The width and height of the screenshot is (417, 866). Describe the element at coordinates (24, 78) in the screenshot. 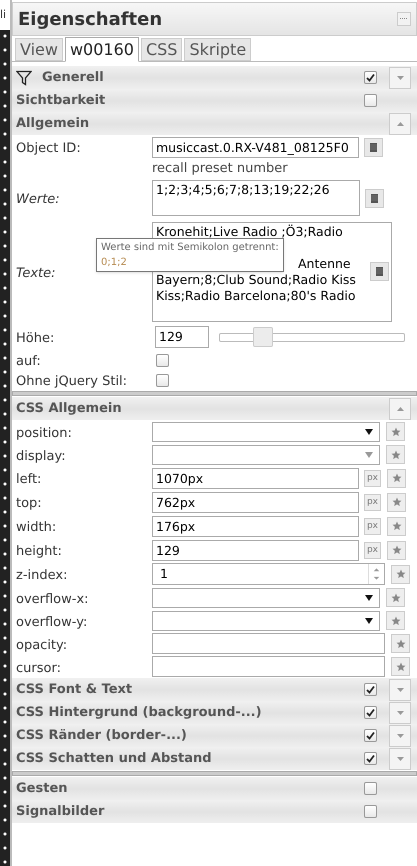

I see `filter-icon` at that location.